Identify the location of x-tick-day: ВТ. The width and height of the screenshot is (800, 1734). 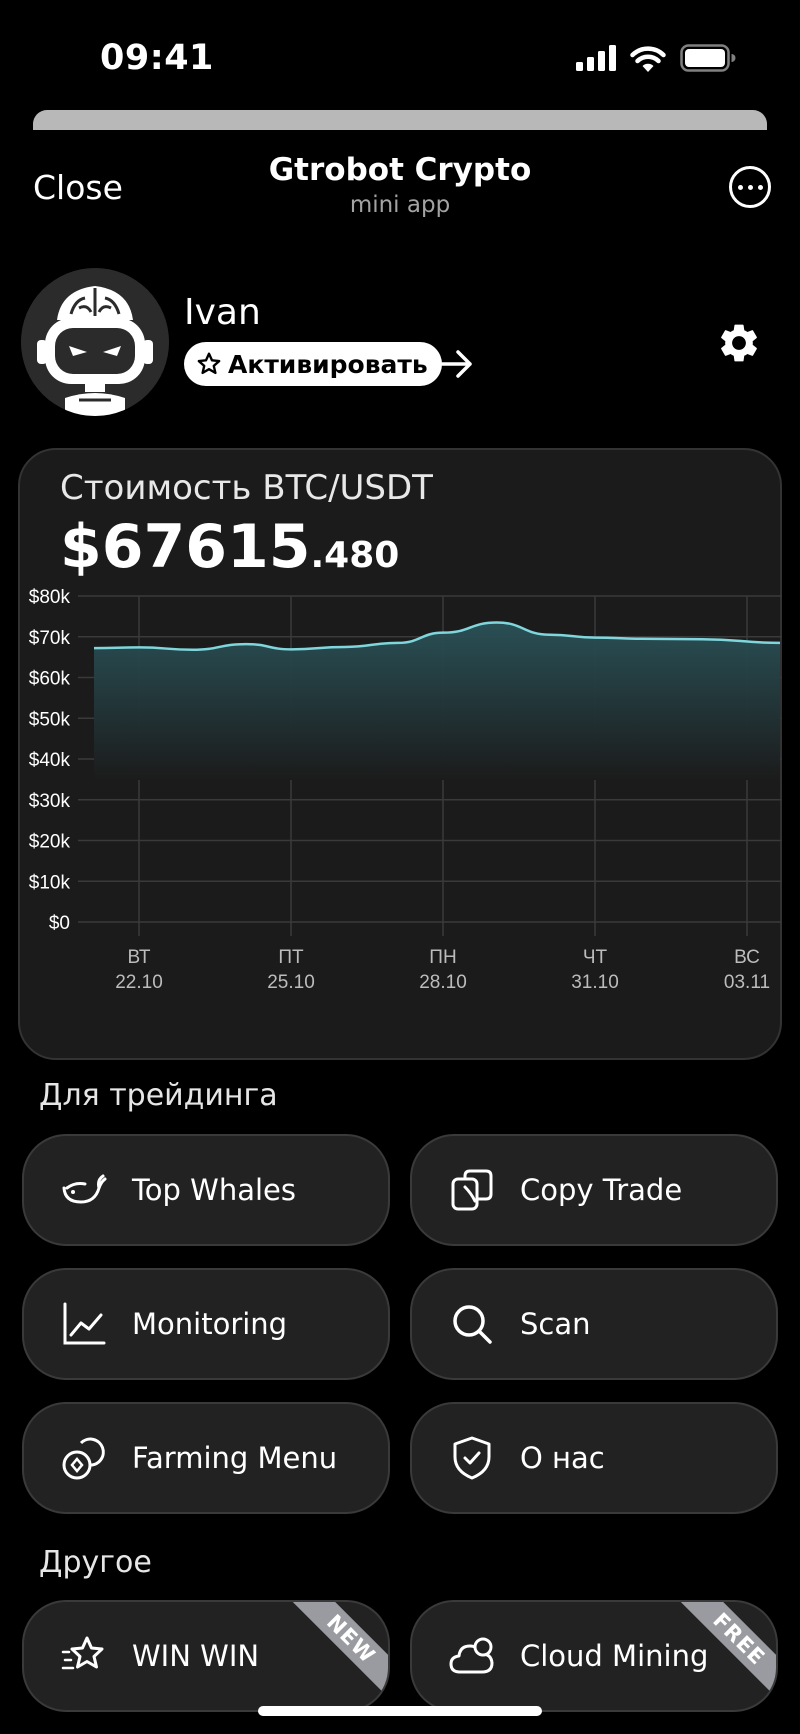
(138, 957).